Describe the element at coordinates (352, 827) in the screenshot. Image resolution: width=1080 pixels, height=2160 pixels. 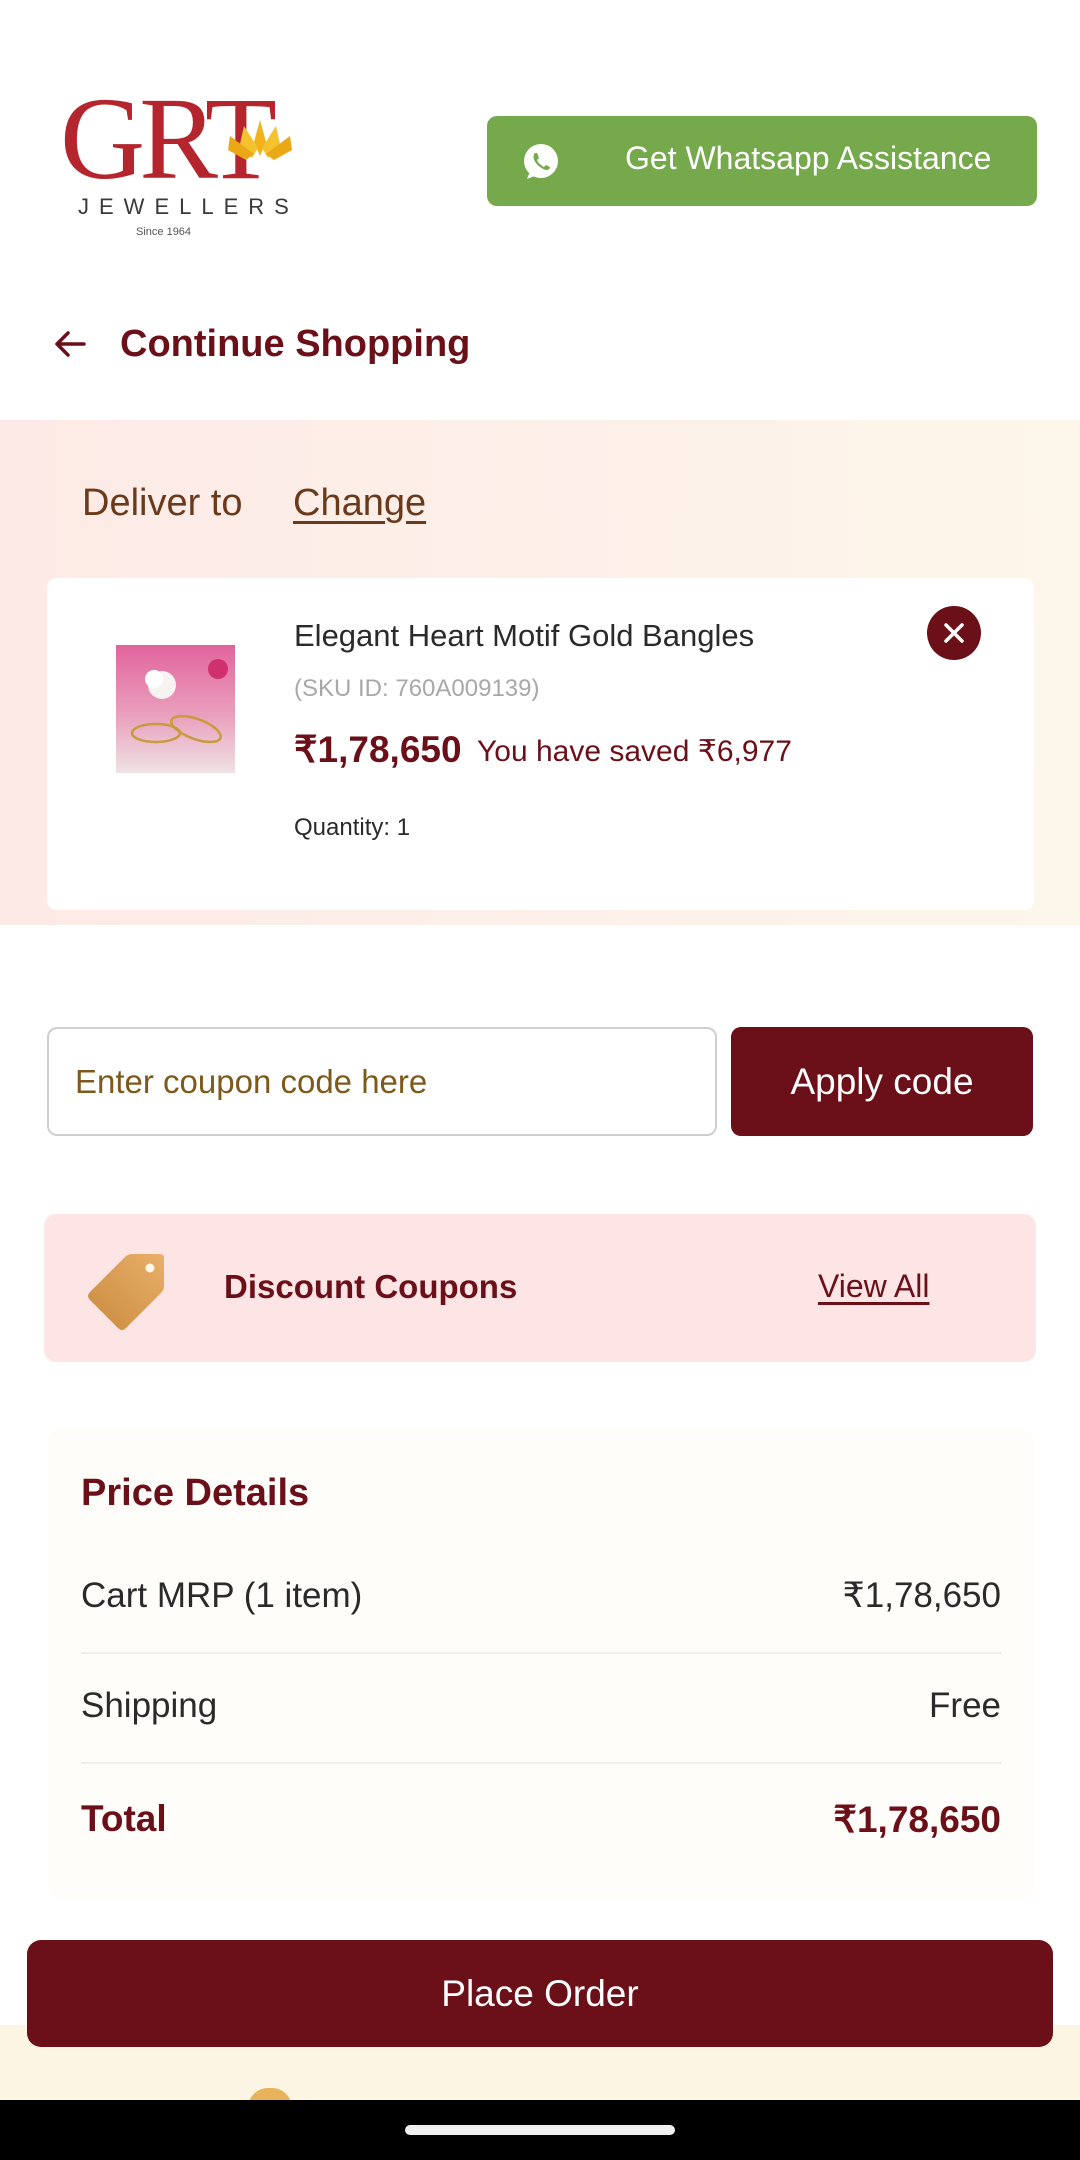
I see `quantity-text: Quantity: 1` at that location.